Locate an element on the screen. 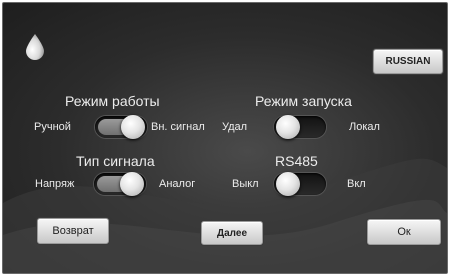 The width and height of the screenshot is (450, 276). work-mode-left-option: Ручной is located at coordinates (52, 127).